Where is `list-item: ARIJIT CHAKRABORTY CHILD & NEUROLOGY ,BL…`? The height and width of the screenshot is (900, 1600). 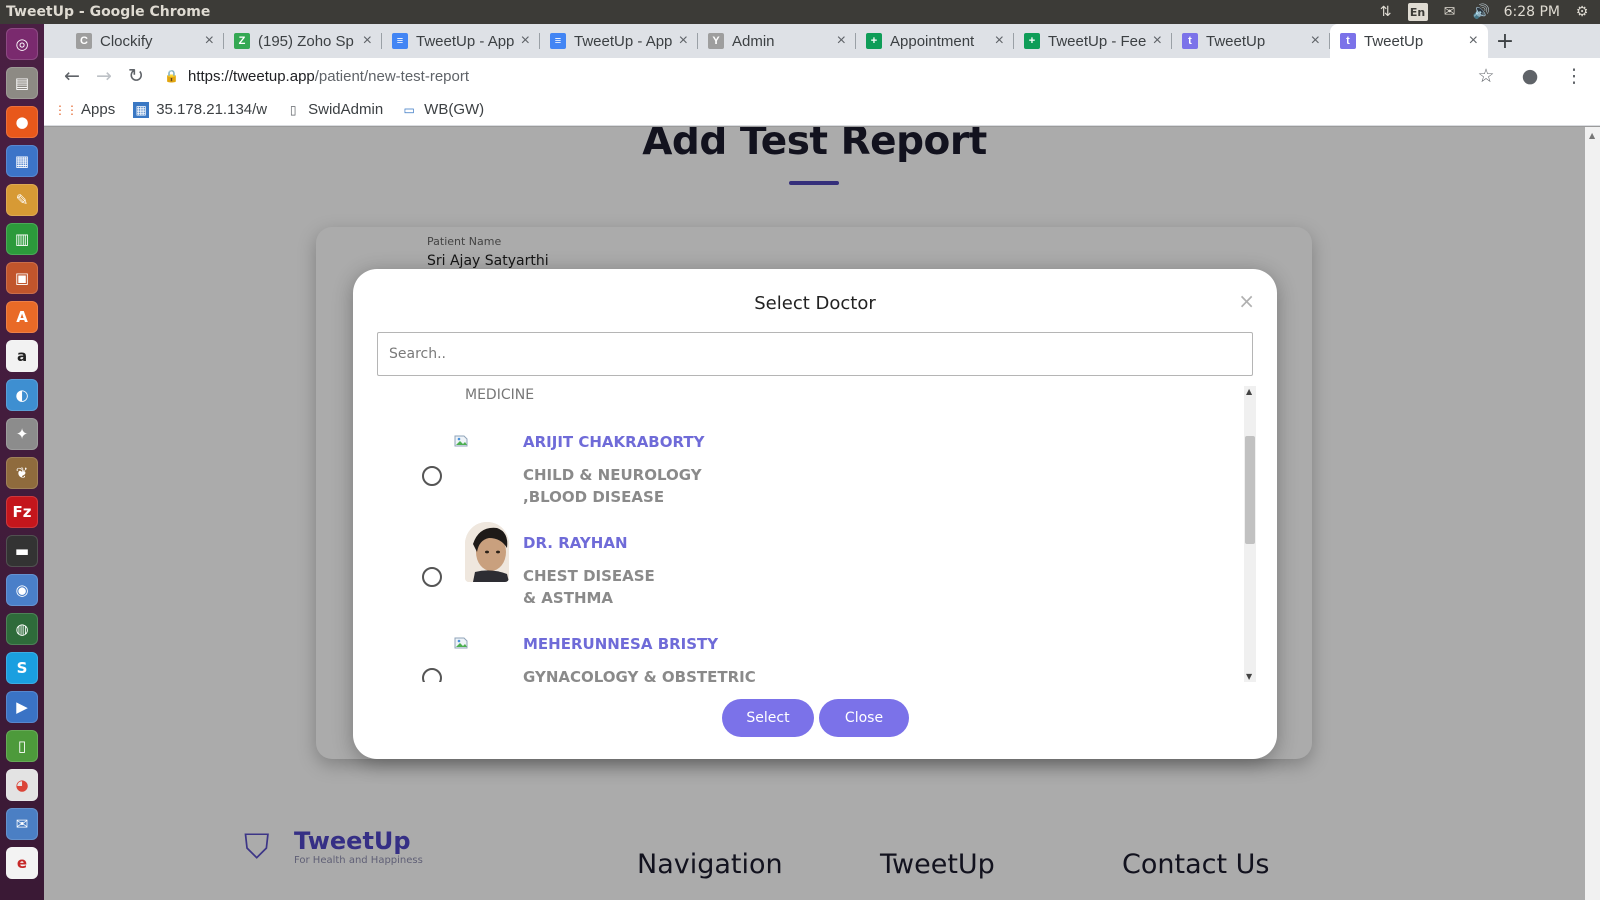
list-item: ARIJIT CHAKRABORTY CHILD & NEUROLOGY ,BL… is located at coordinates (807, 480).